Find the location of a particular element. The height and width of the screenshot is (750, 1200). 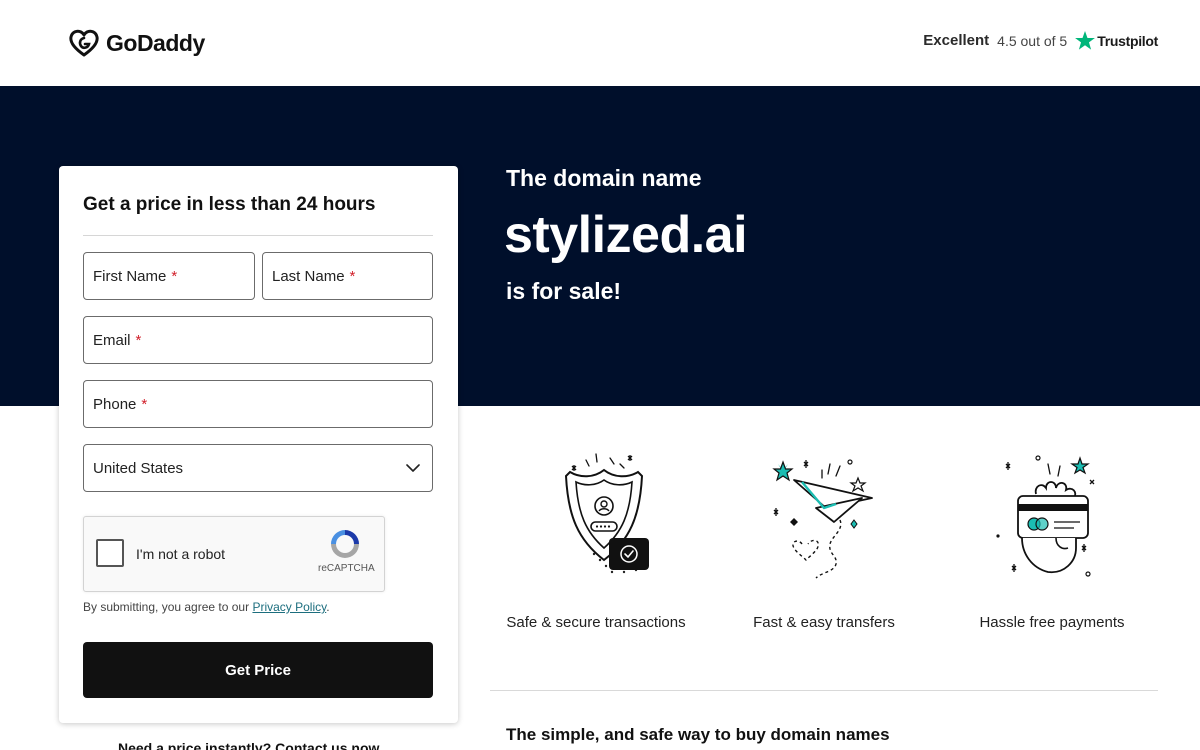

section-divider is located at coordinates (824, 690).